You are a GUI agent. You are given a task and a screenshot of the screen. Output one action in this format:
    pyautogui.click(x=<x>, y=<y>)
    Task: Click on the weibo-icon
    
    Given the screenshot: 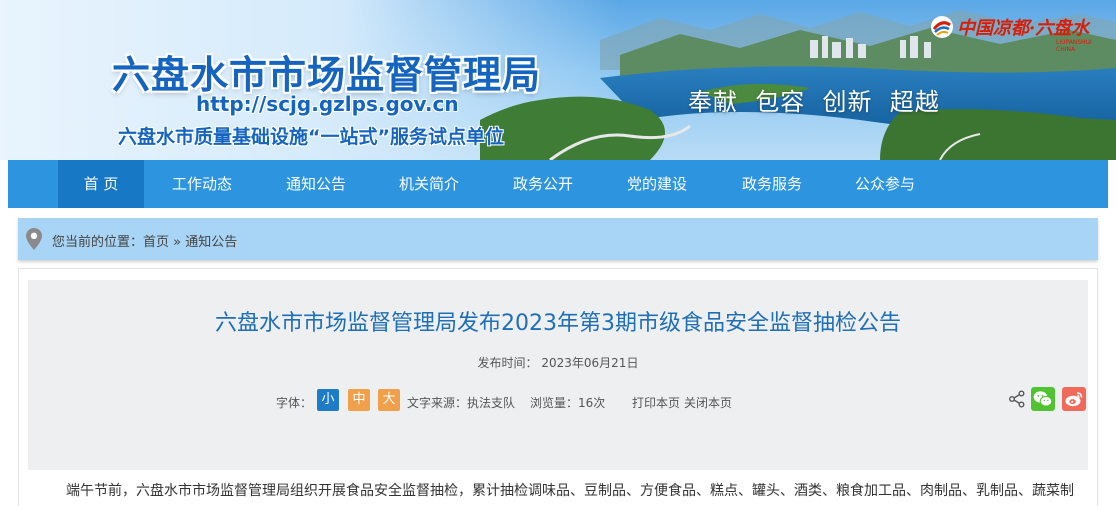 What is the action you would take?
    pyautogui.click(x=1074, y=399)
    